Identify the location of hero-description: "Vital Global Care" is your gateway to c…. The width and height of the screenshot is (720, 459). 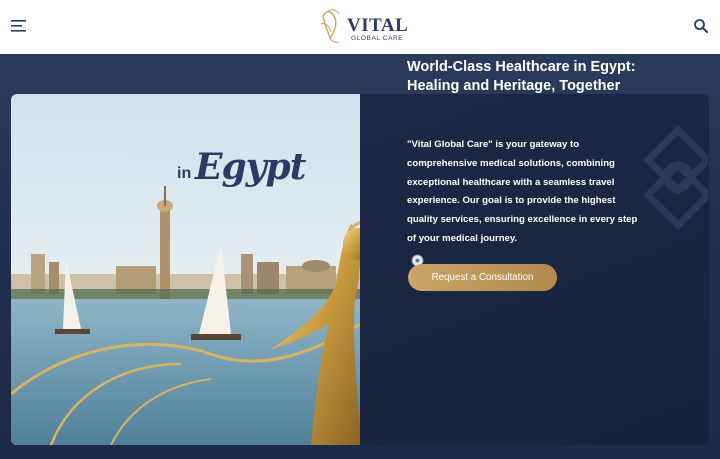
(522, 191).